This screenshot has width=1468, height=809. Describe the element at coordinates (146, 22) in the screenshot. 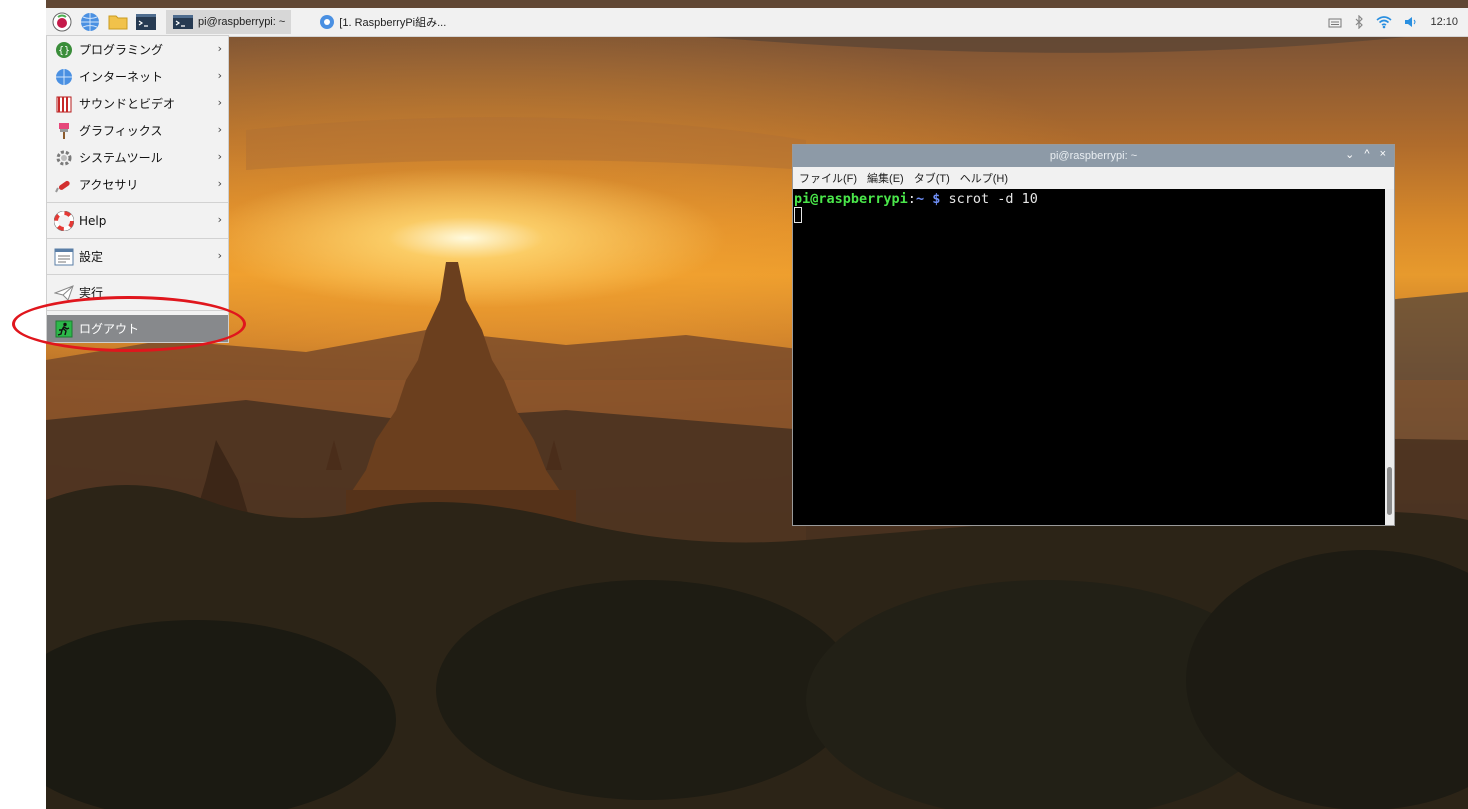

I see `terminal-launcher-icon` at that location.